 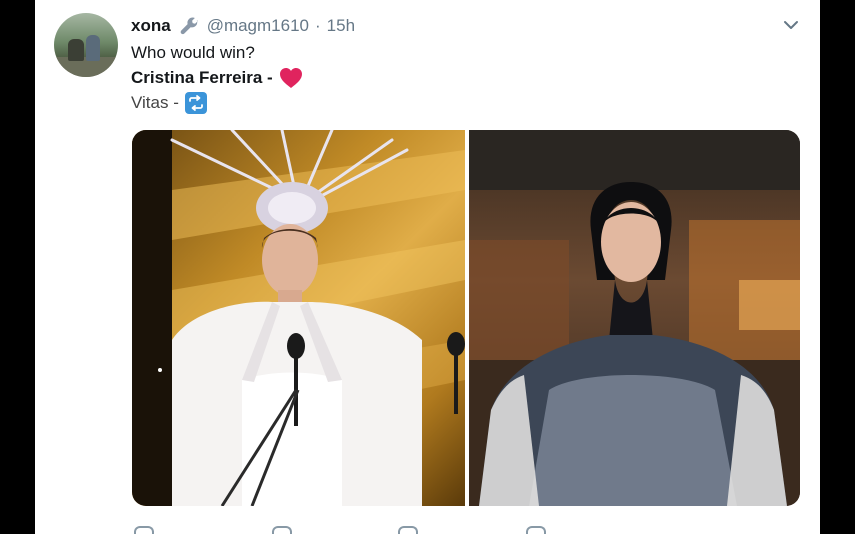 What do you see at coordinates (202, 77) in the screenshot?
I see `option-cristina-label: Cristina Ferreira -` at bounding box center [202, 77].